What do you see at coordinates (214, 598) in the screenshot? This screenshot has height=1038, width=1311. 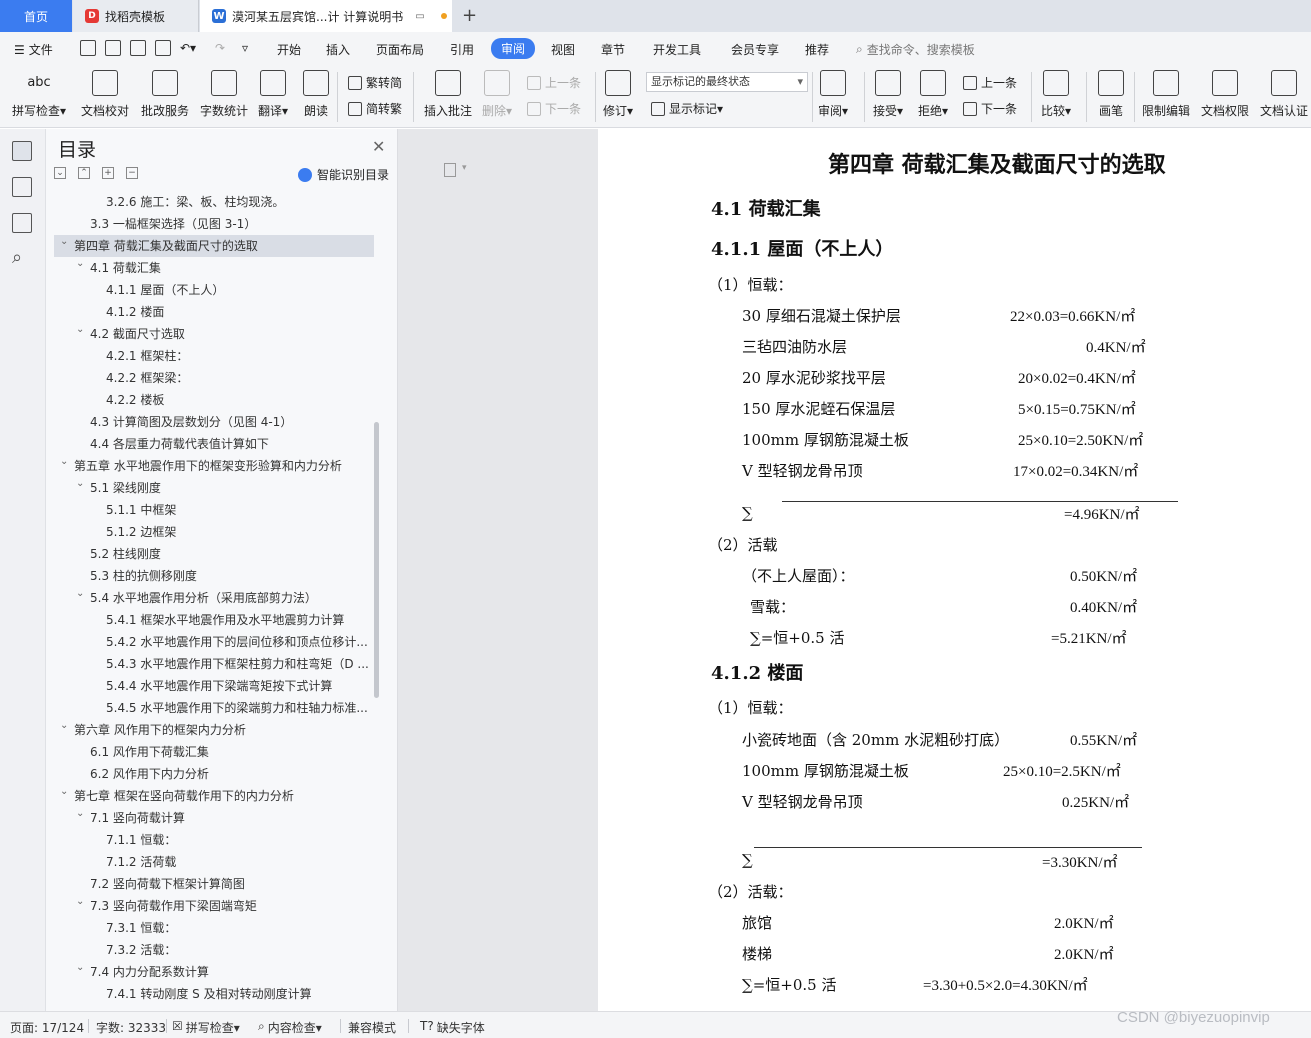 I see `toc-item: 5.4 水平地震作用分析（采用底部剪力法）` at bounding box center [214, 598].